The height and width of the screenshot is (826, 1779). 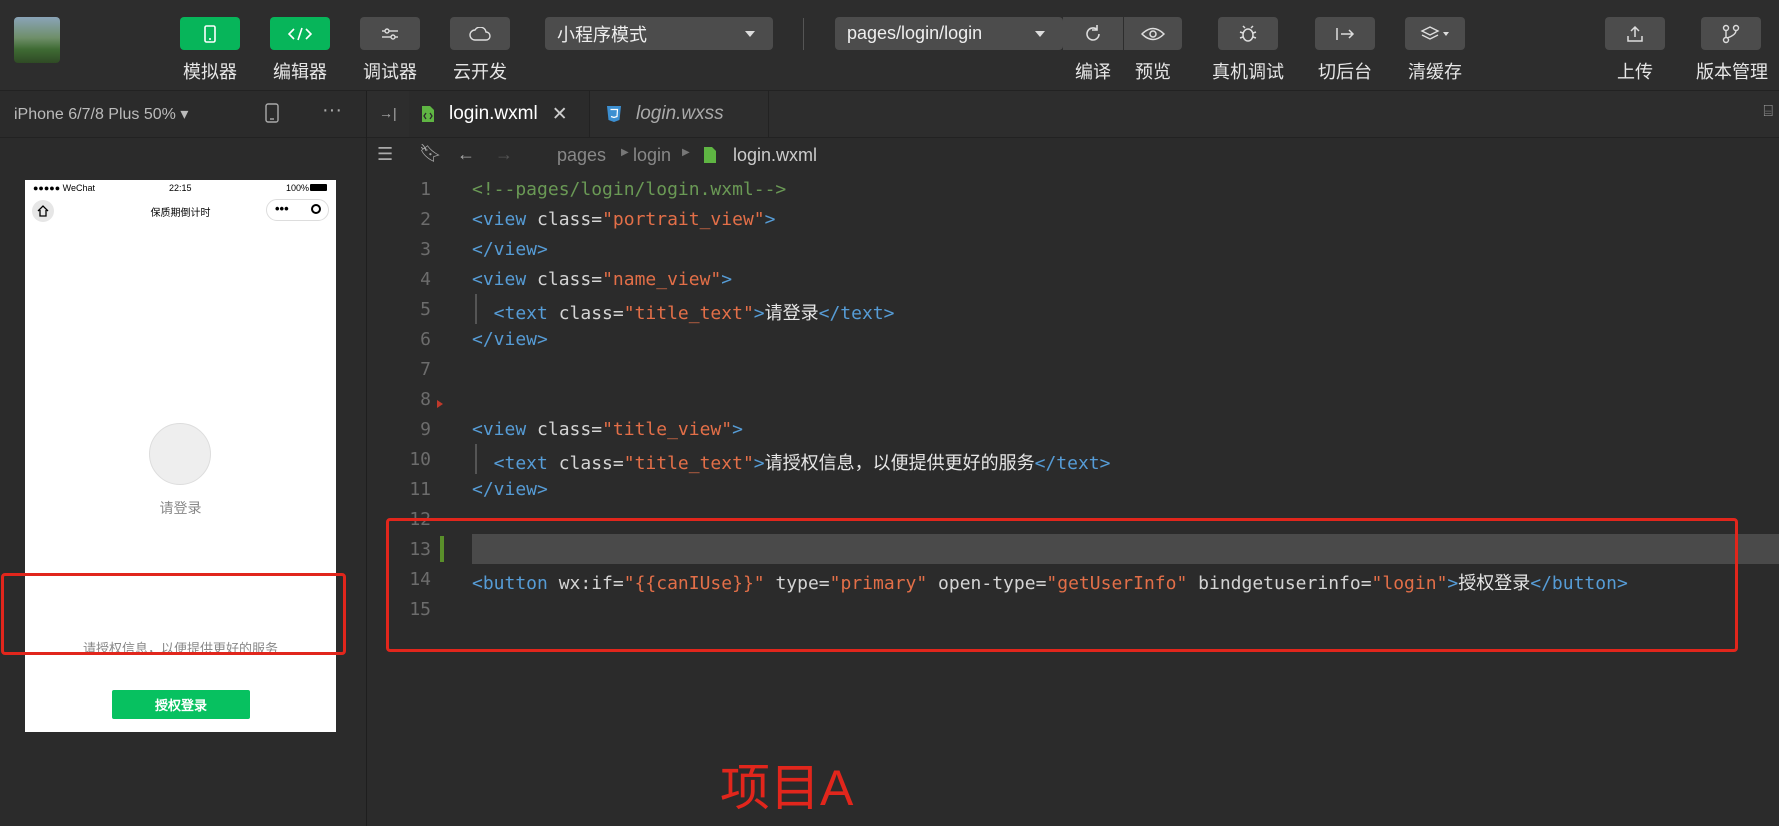 I want to click on close-circle-icon, so click(x=316, y=209).